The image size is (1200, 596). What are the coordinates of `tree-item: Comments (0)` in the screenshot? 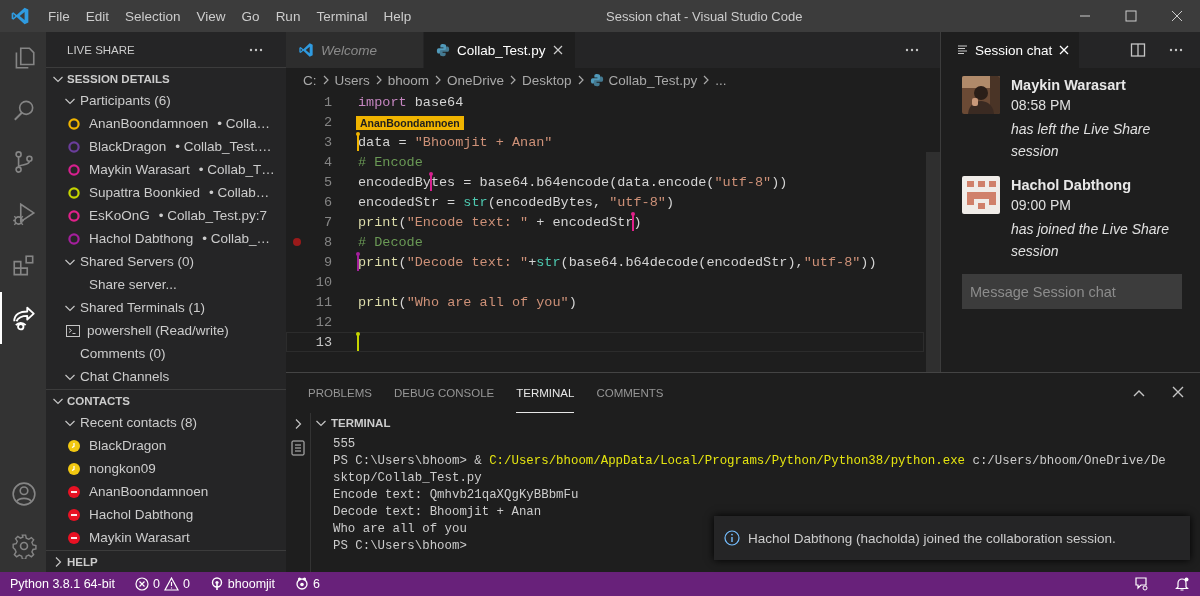 It's located at (166, 353).